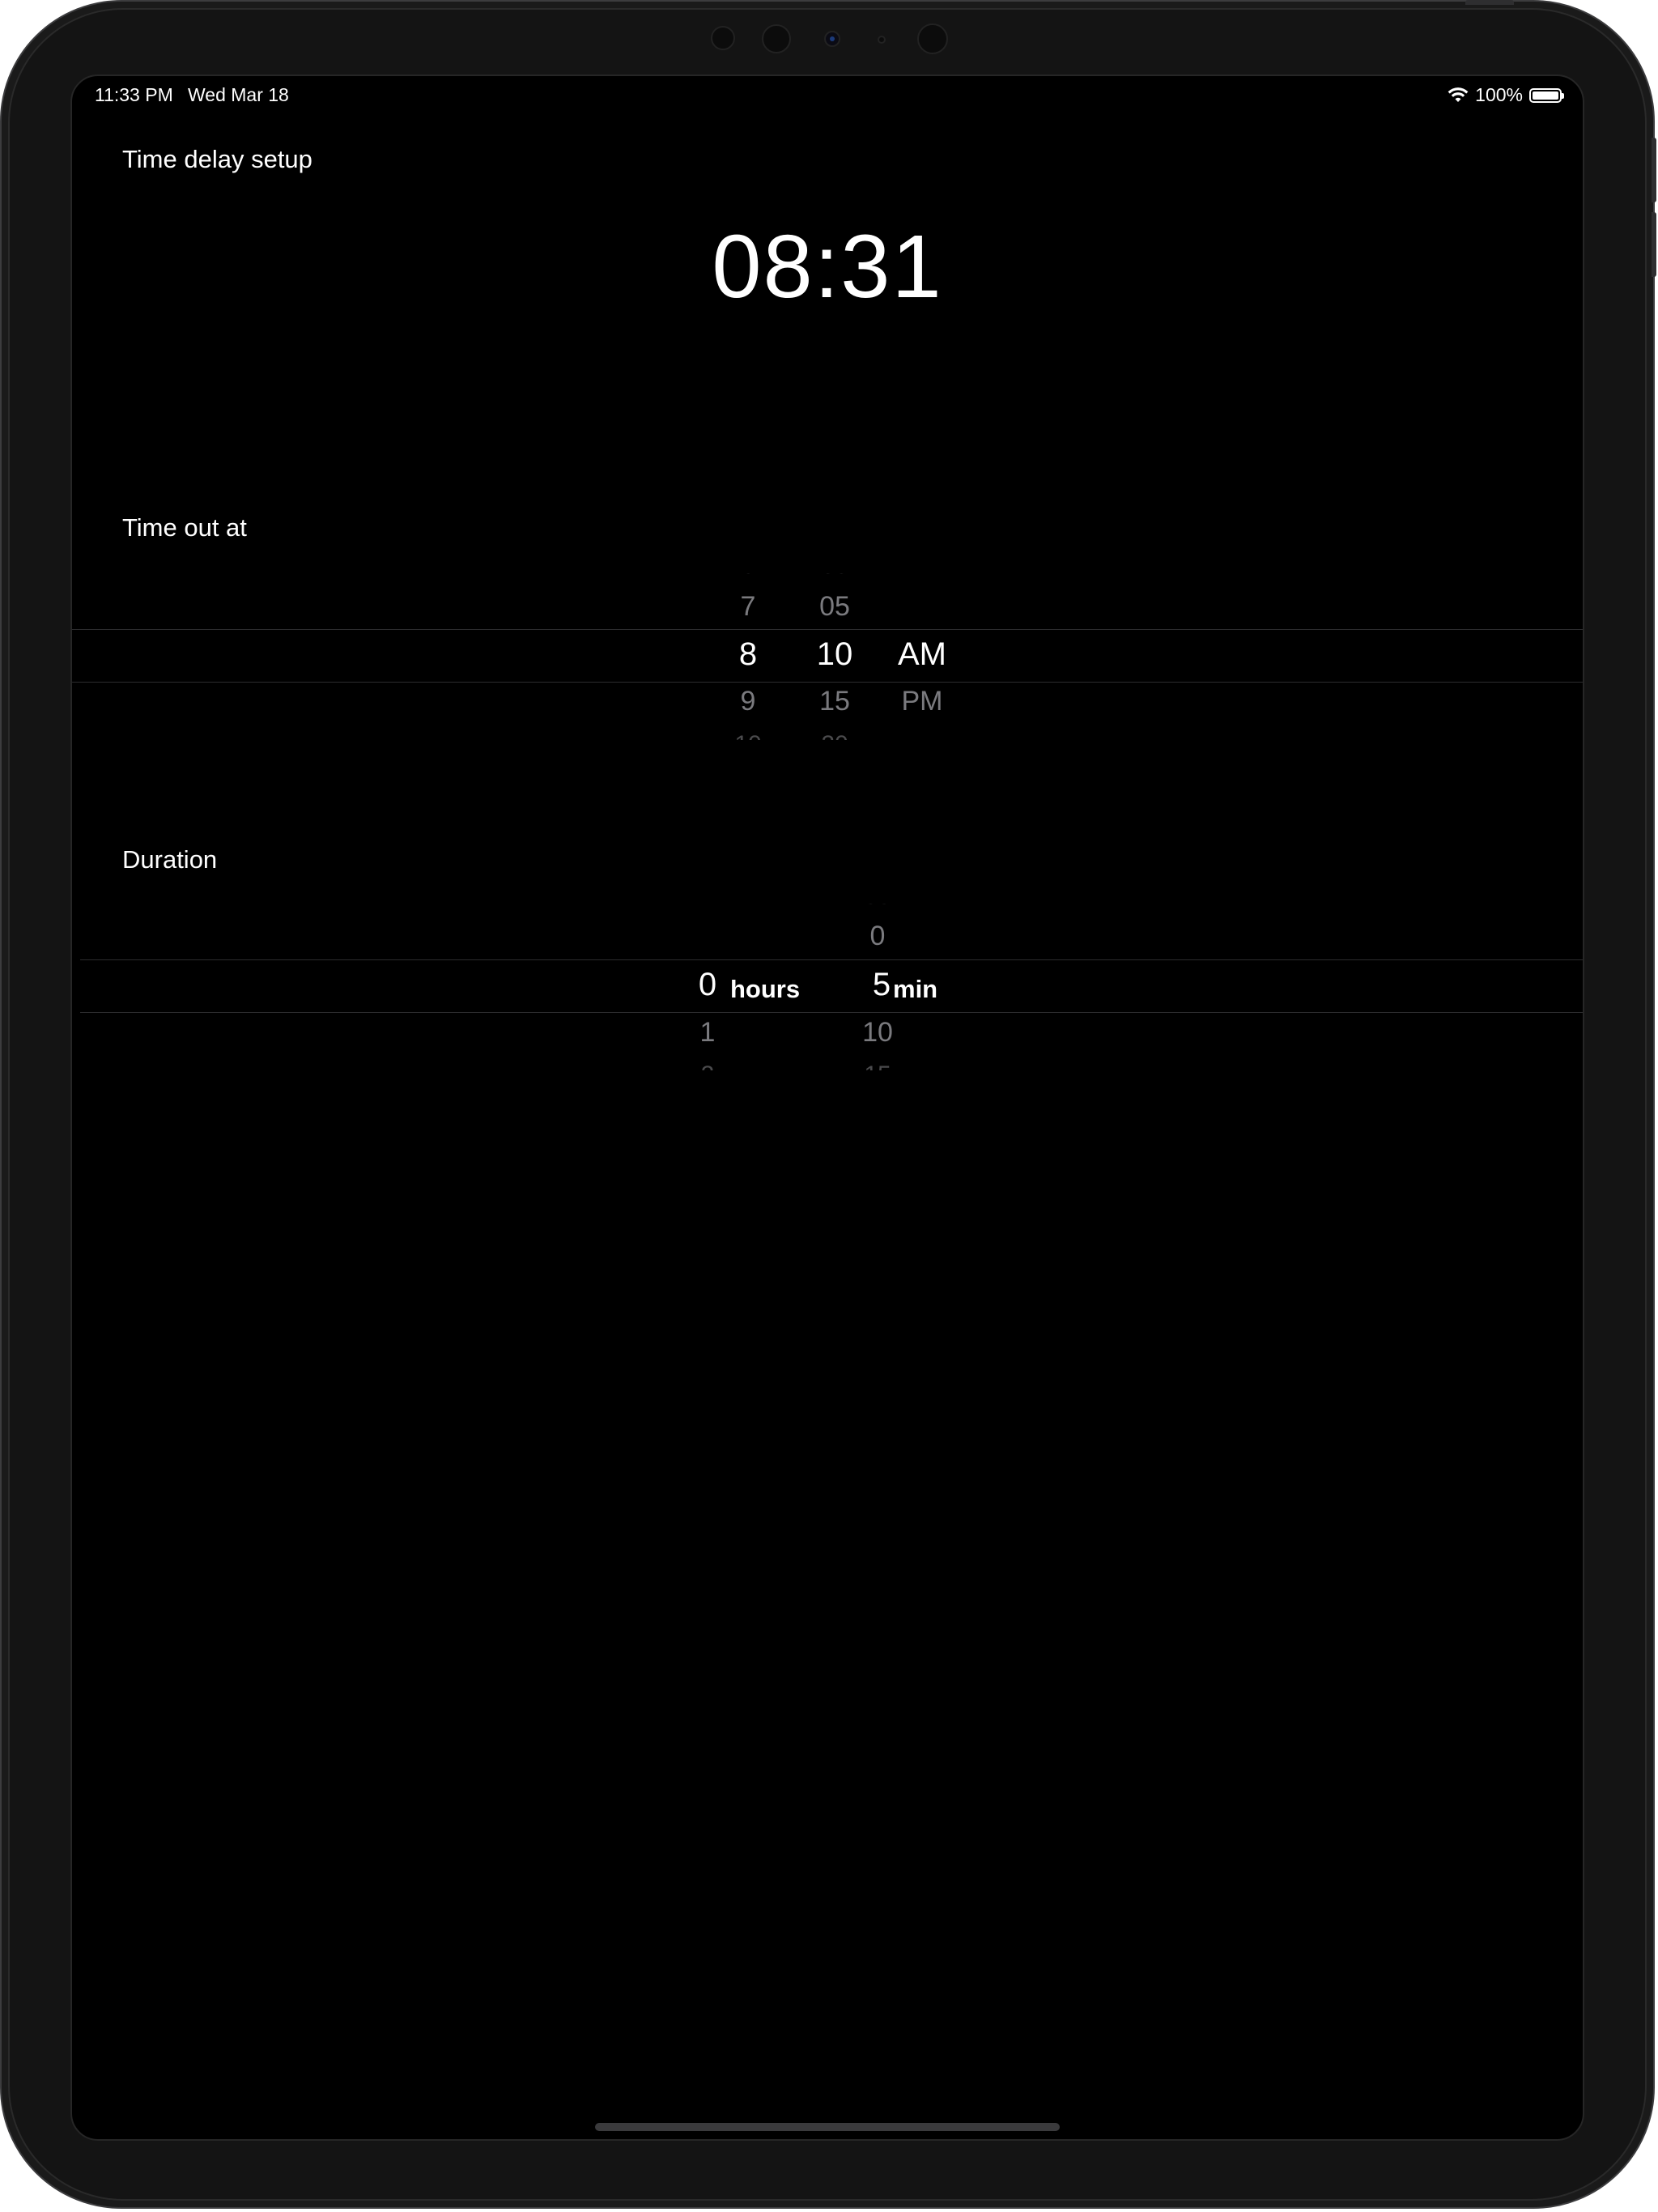 The height and width of the screenshot is (2212, 1658). What do you see at coordinates (707, 1033) in the screenshot?
I see `picker-hours-below: 1` at bounding box center [707, 1033].